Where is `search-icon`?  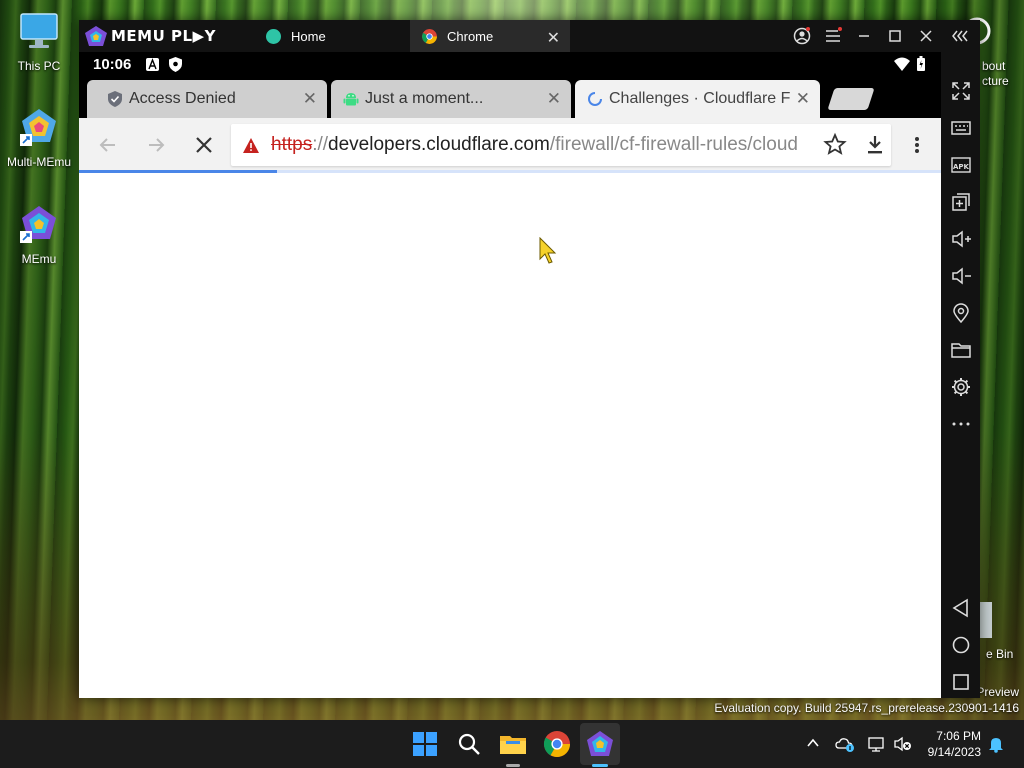
search-icon is located at coordinates (469, 744).